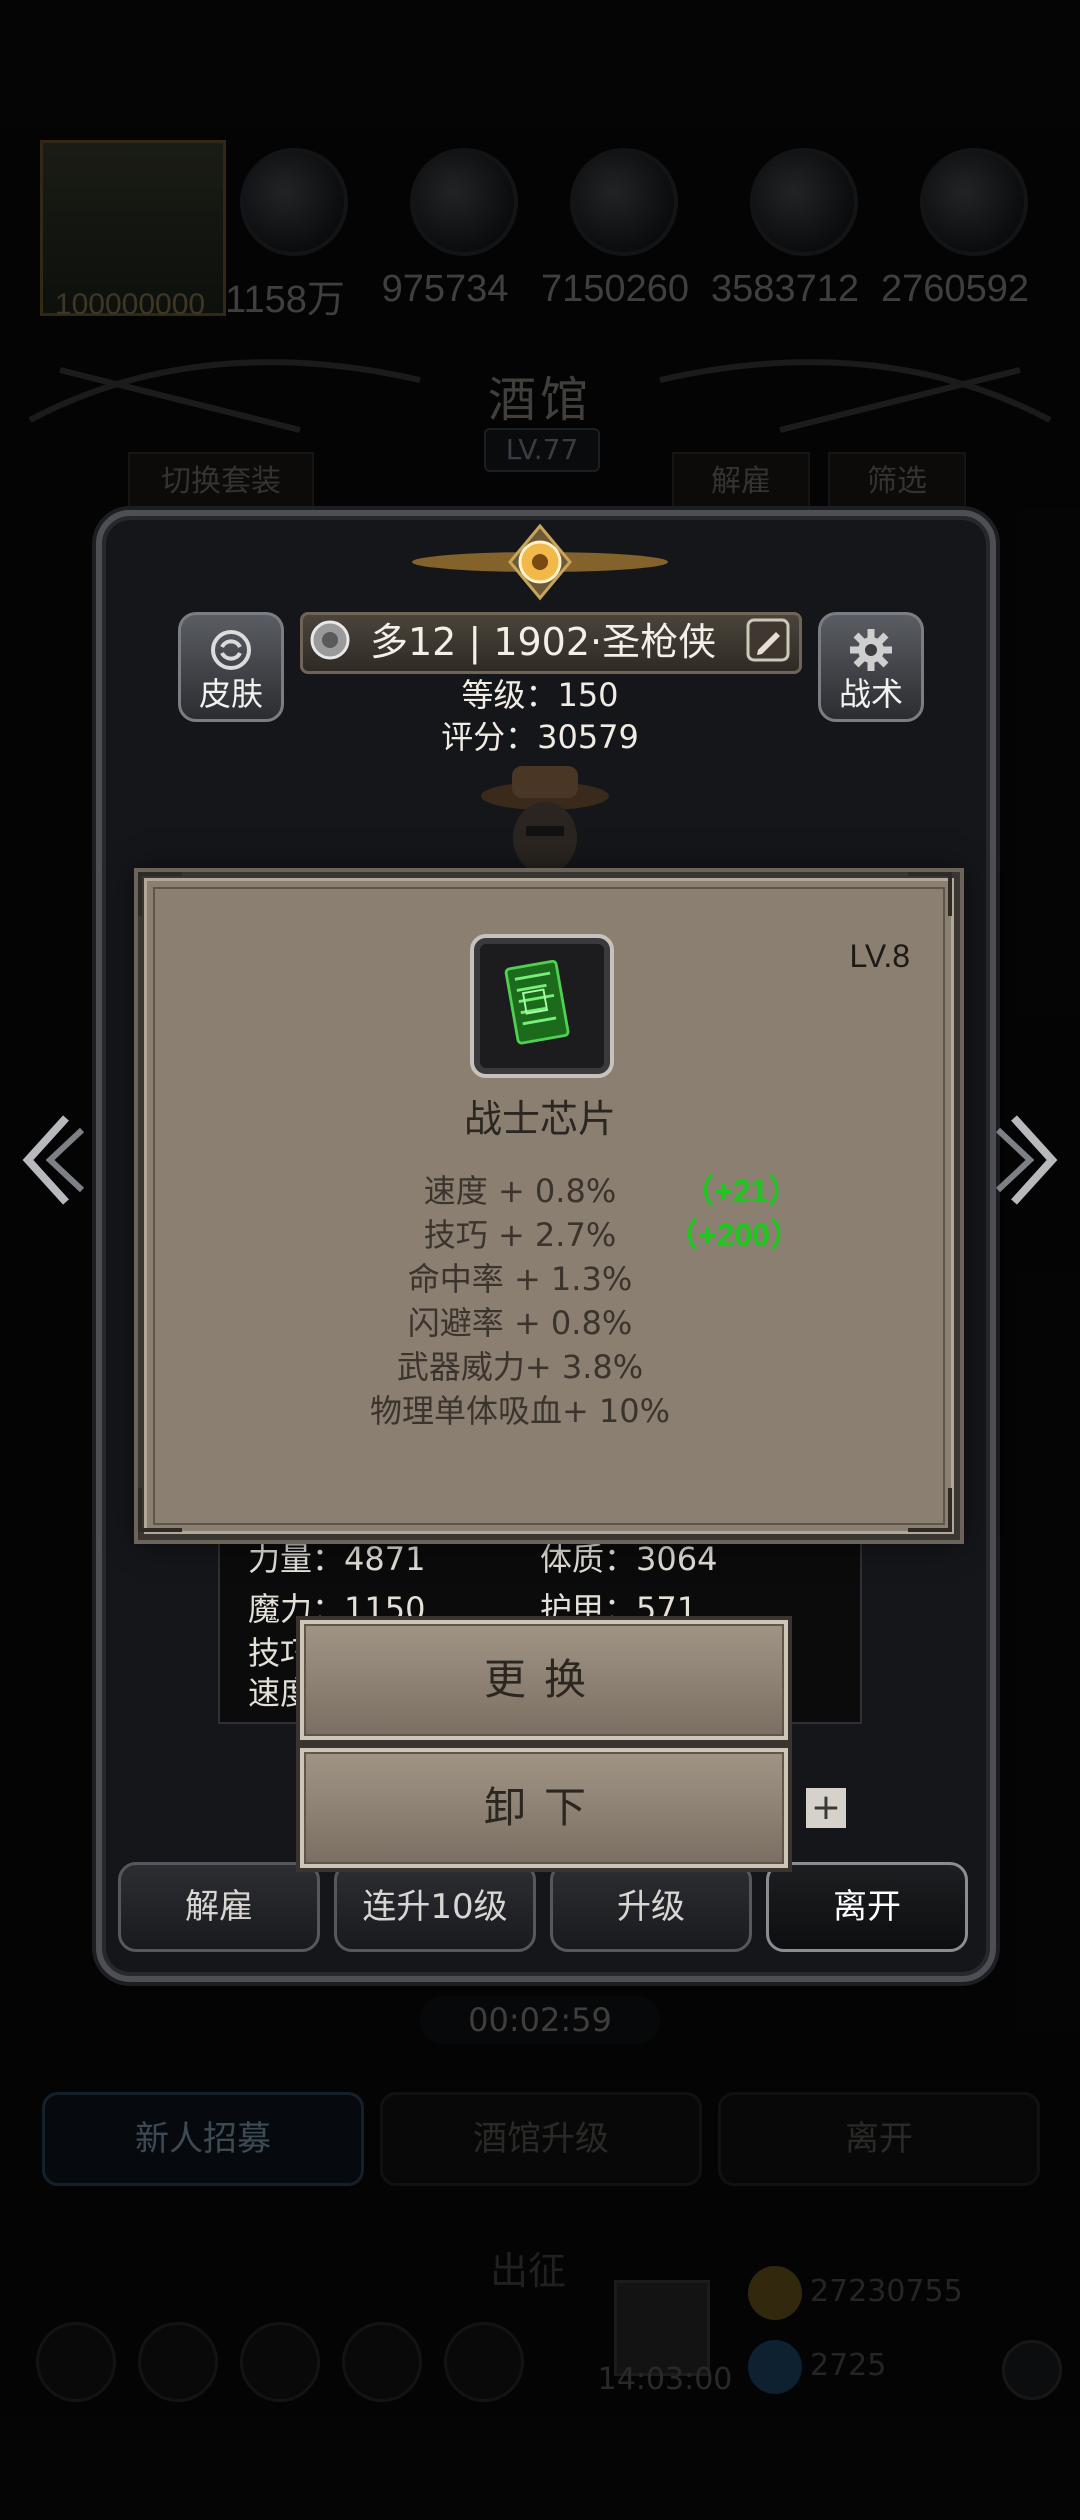 This screenshot has height=2520, width=1080. I want to click on attr-weapon-power: 武器威力+ 3.8%, so click(520, 1367).